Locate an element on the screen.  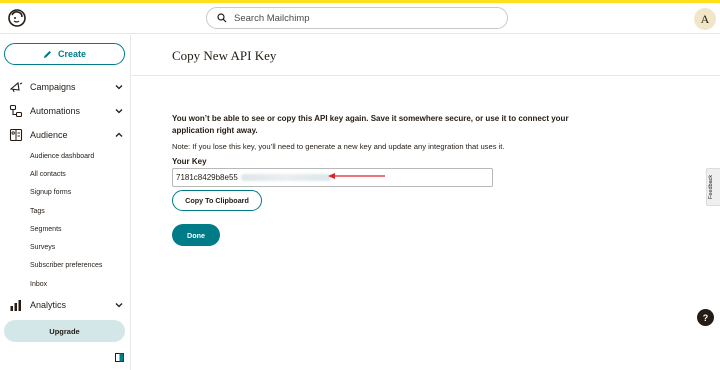
sidebar-subitem-segments: Segments is located at coordinates (46, 229).